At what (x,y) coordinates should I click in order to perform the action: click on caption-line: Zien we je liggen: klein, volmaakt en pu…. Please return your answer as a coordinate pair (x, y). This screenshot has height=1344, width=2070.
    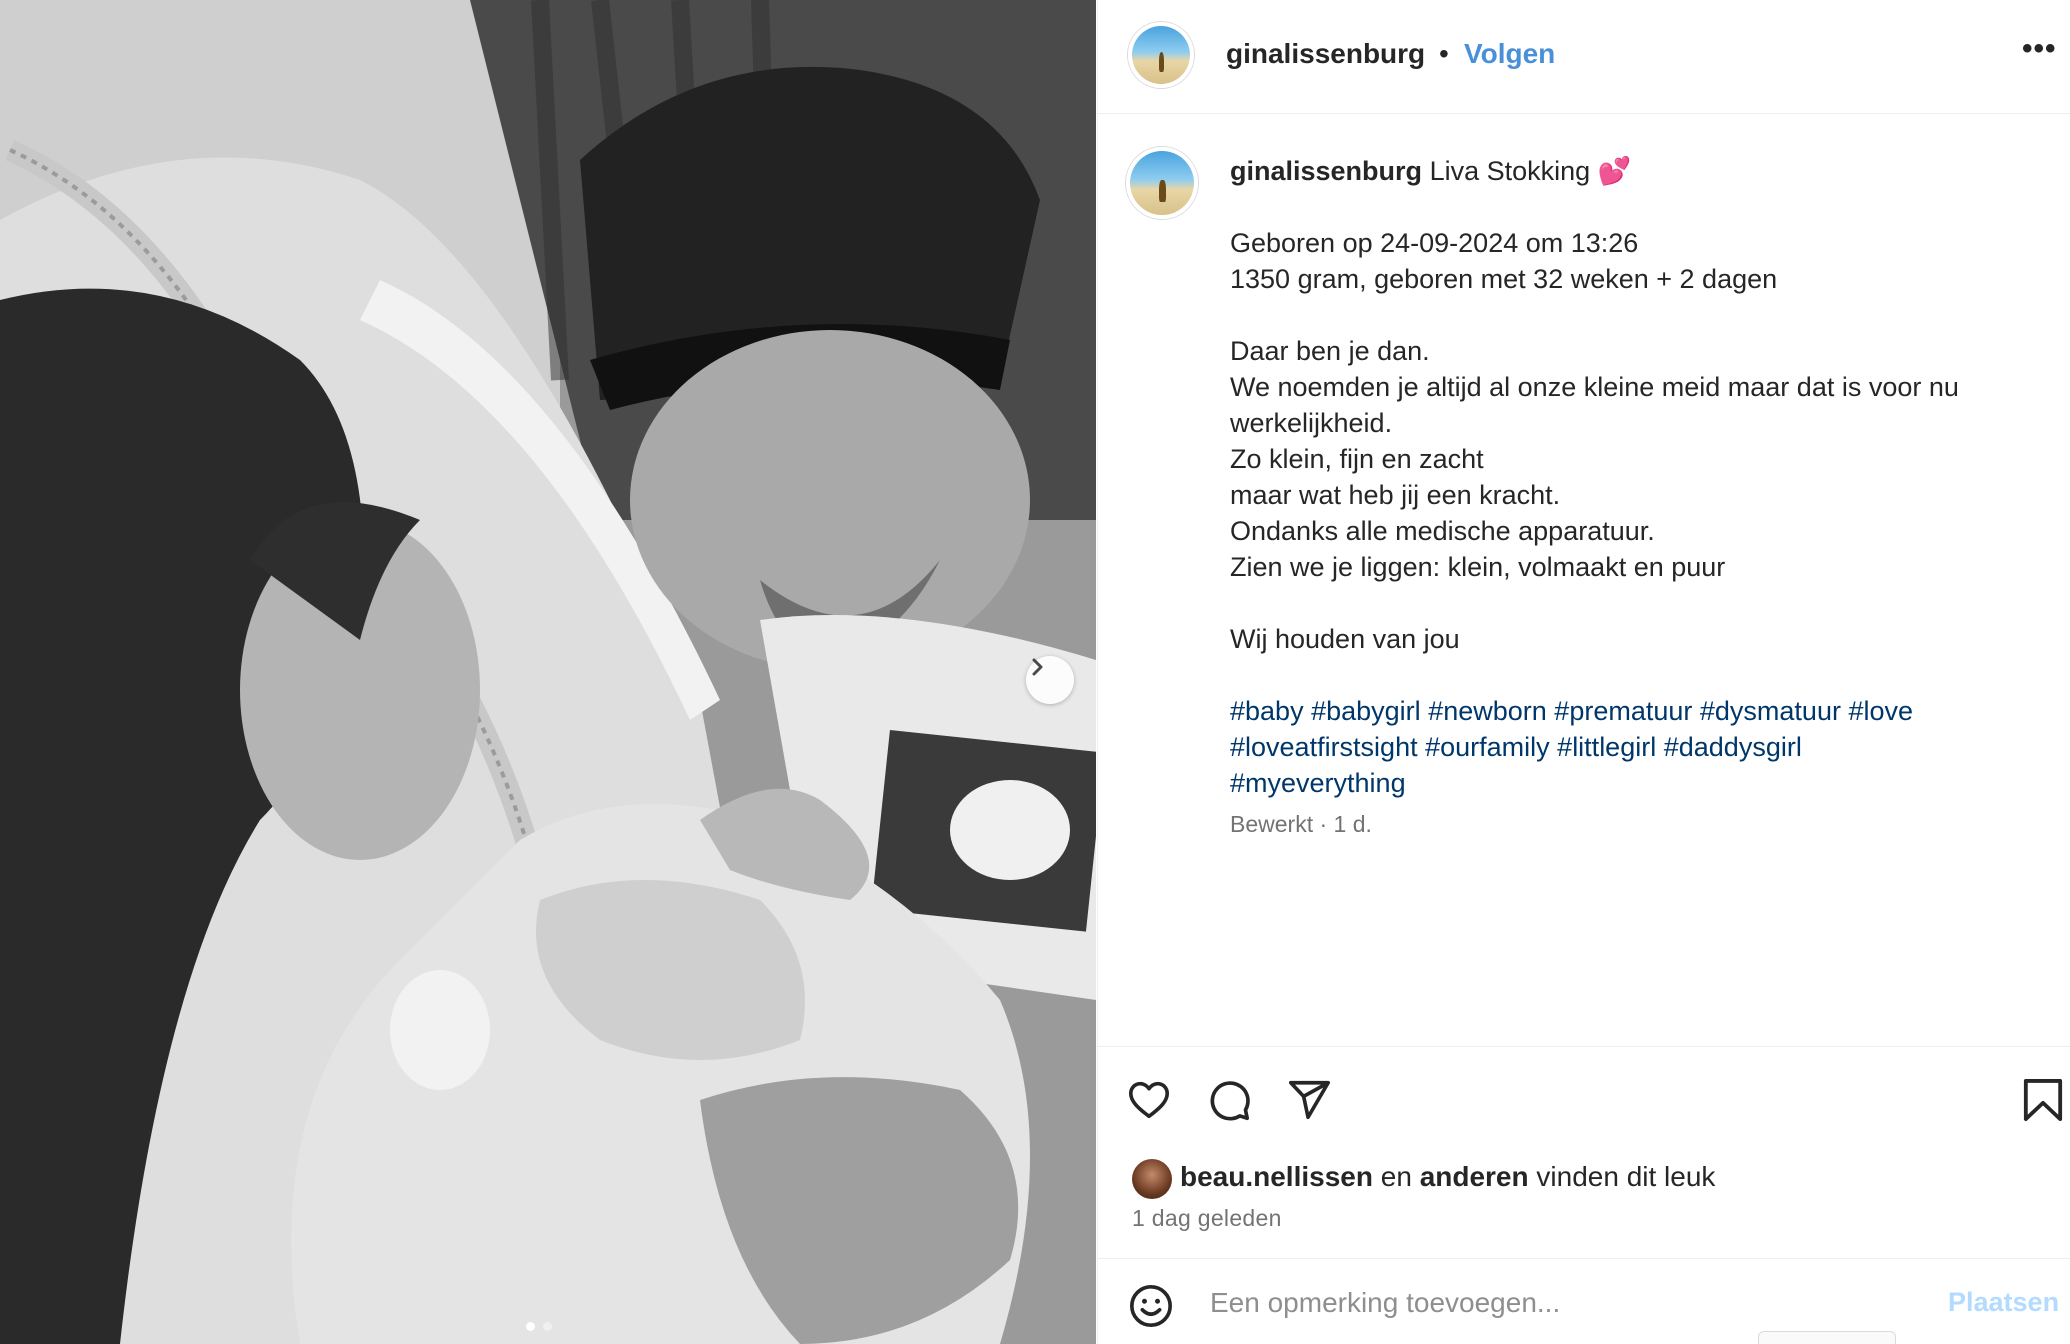
    Looking at the image, I should click on (1478, 567).